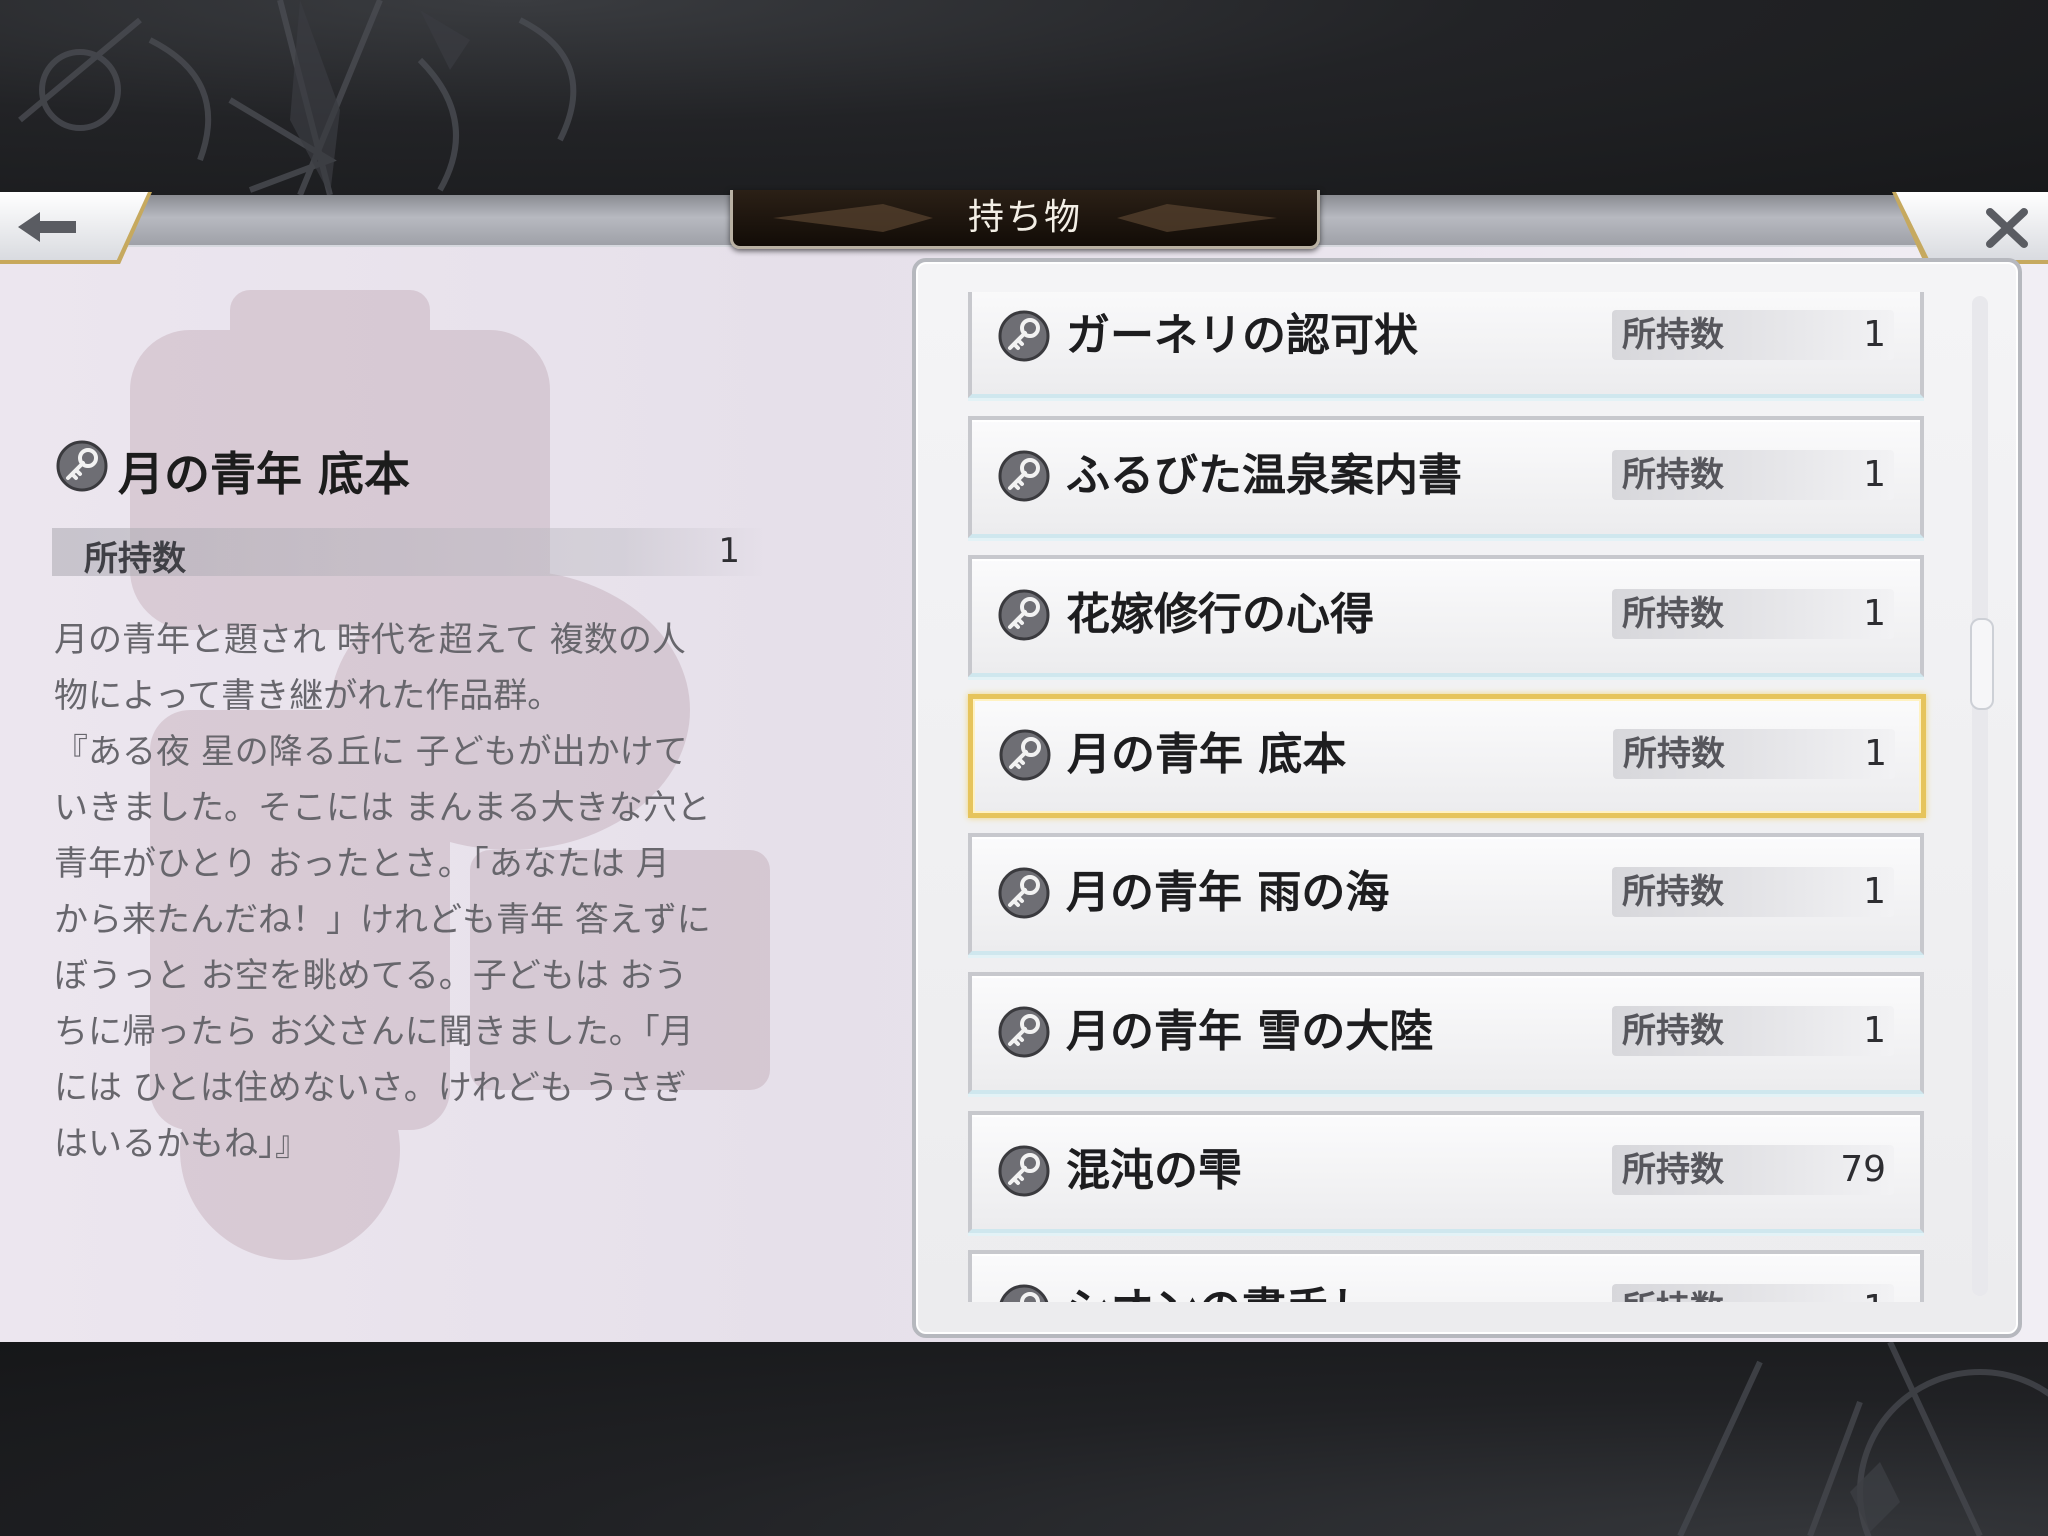 This screenshot has height=1536, width=2048. Describe the element at coordinates (1446, 1172) in the screenshot. I see `list-item: 混沌の雫 所持数 79` at that location.